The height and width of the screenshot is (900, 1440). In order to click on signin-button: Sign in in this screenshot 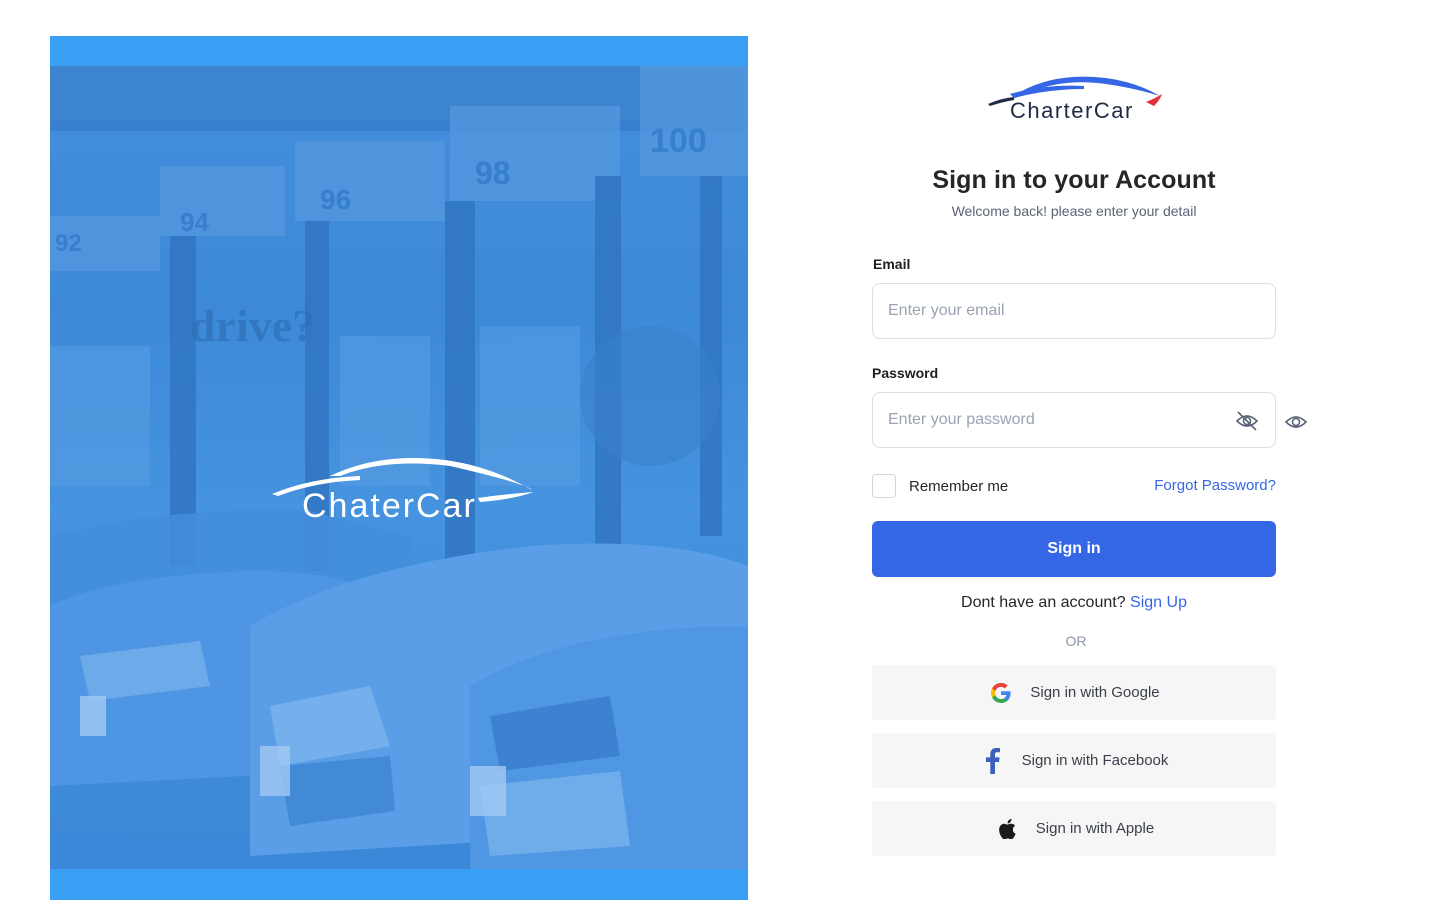, I will do `click(1074, 549)`.